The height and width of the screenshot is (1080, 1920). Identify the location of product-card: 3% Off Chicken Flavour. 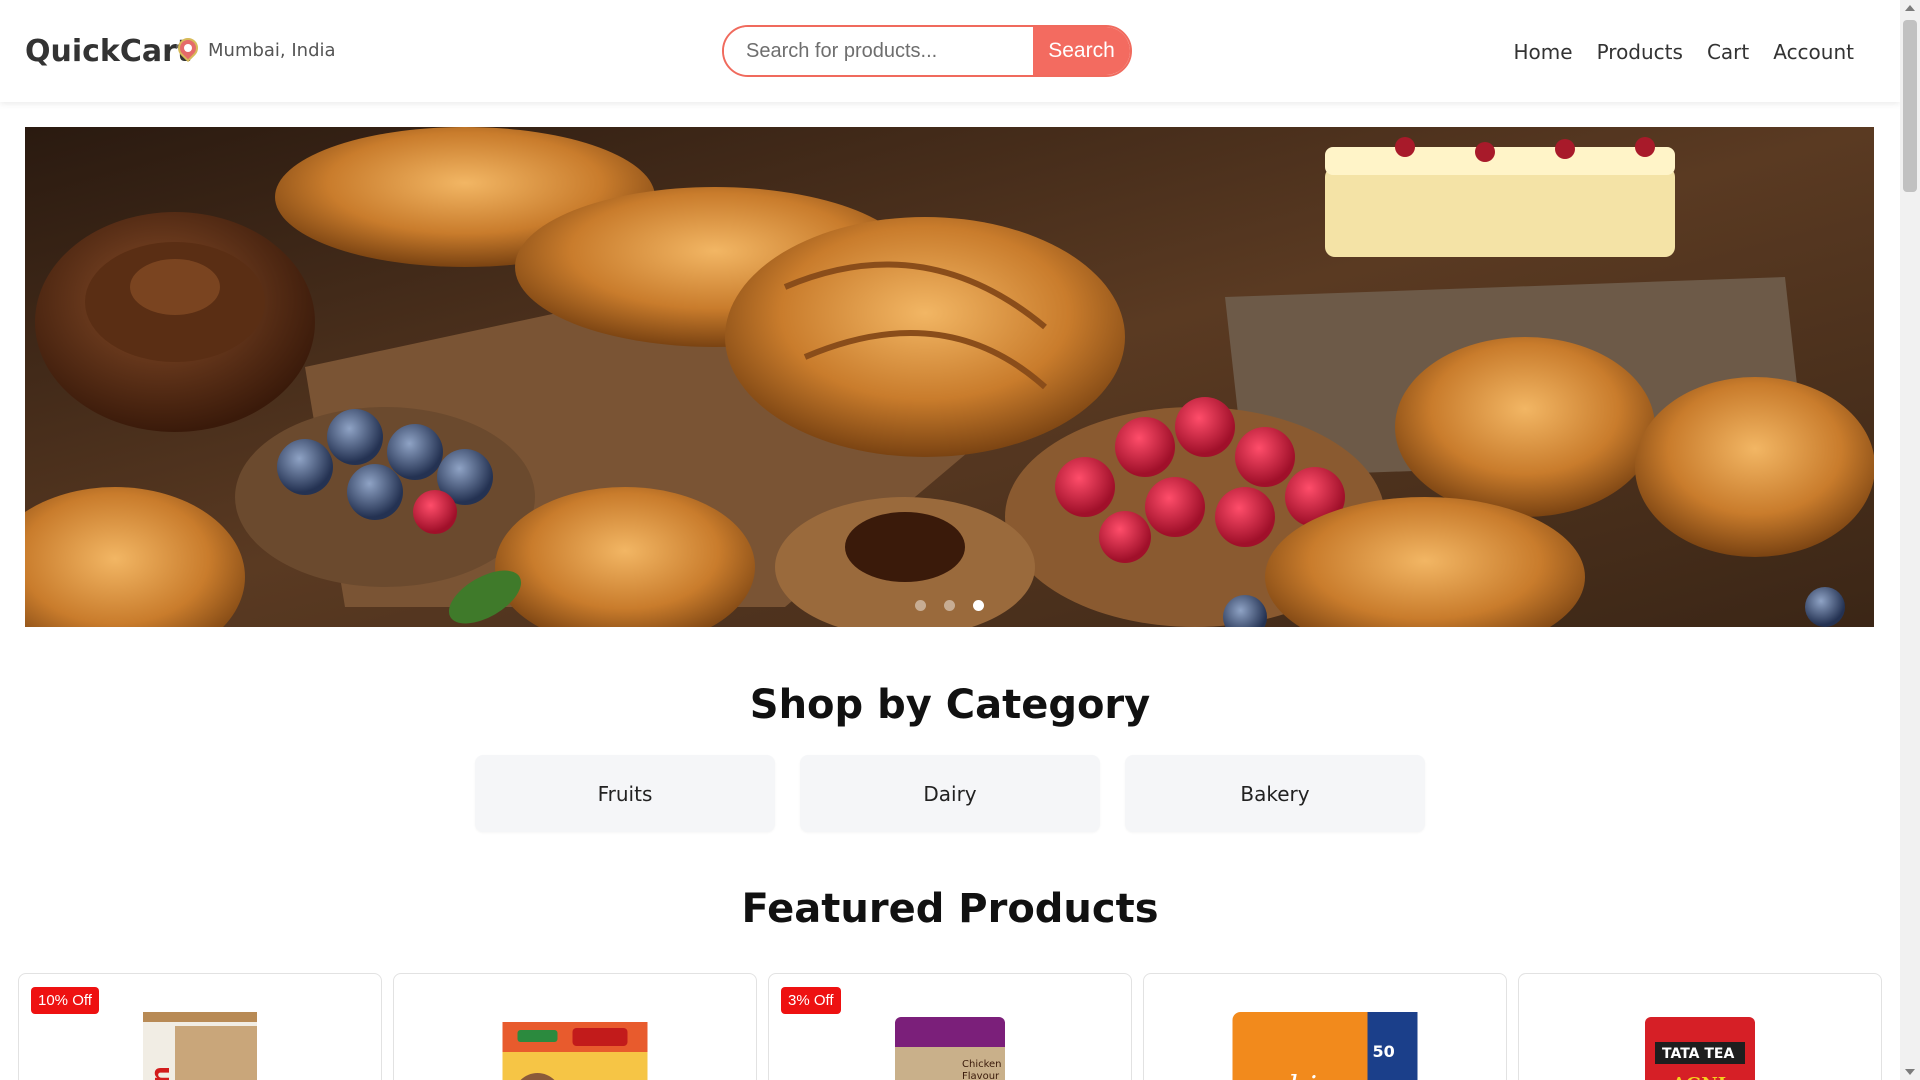
(950, 1026).